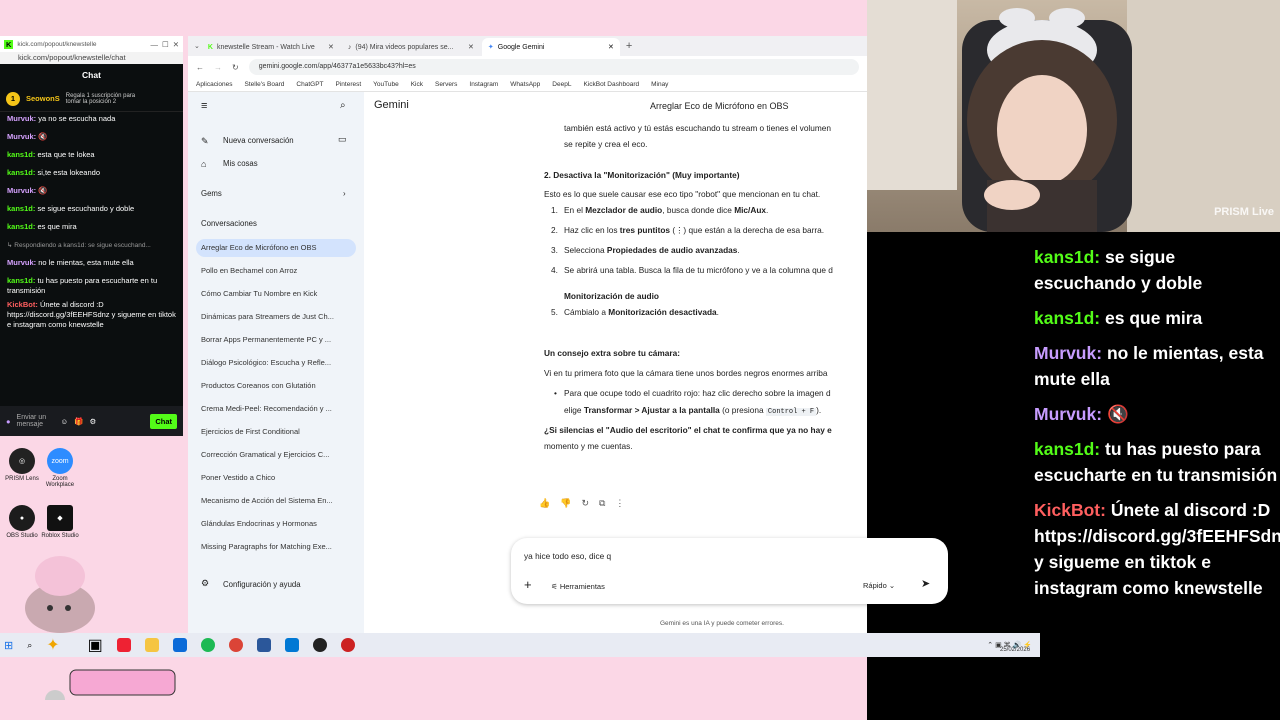  I want to click on minimize-icon: —, so click(154, 44).